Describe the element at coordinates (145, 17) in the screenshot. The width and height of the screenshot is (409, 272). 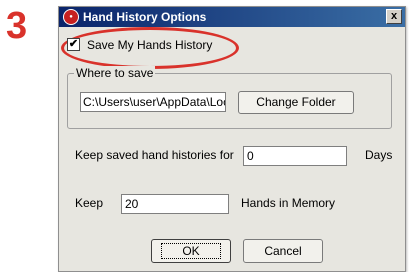
I see `window-title: Hand History Options` at that location.